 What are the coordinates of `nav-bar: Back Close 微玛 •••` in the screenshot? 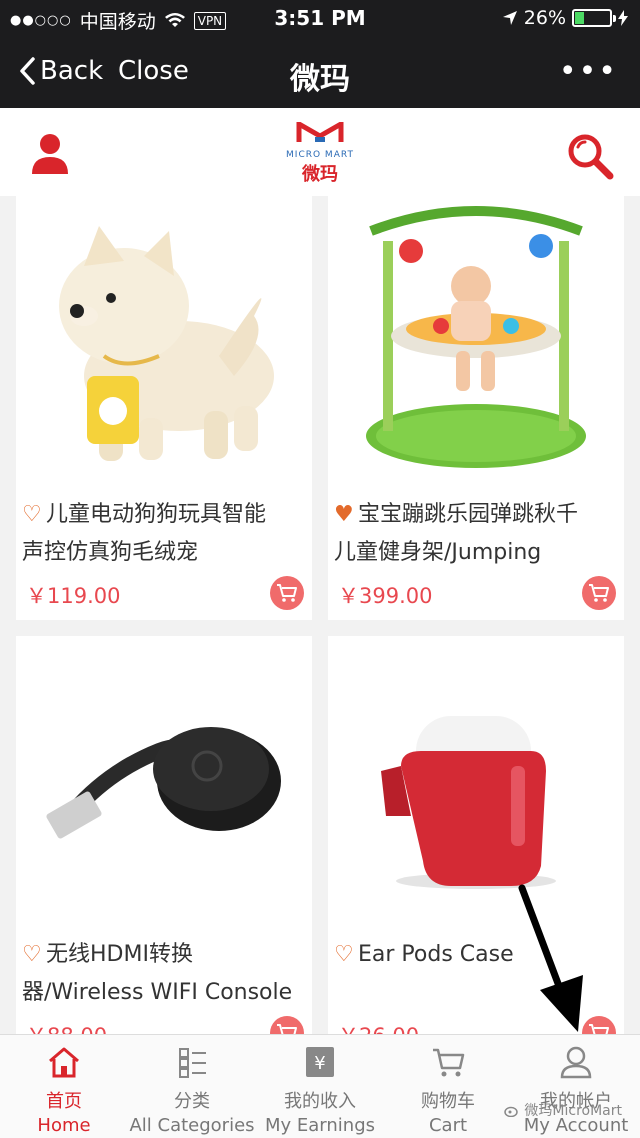 It's located at (320, 72).